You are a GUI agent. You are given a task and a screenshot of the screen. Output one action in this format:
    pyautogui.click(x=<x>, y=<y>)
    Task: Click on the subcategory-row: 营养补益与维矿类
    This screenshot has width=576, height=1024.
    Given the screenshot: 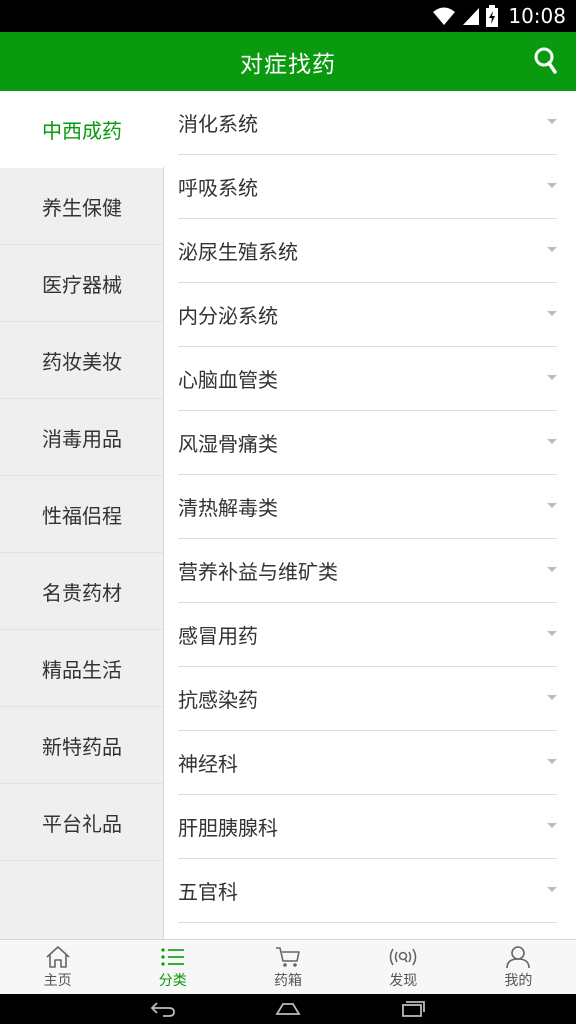 What is the action you would take?
    pyautogui.click(x=367, y=571)
    